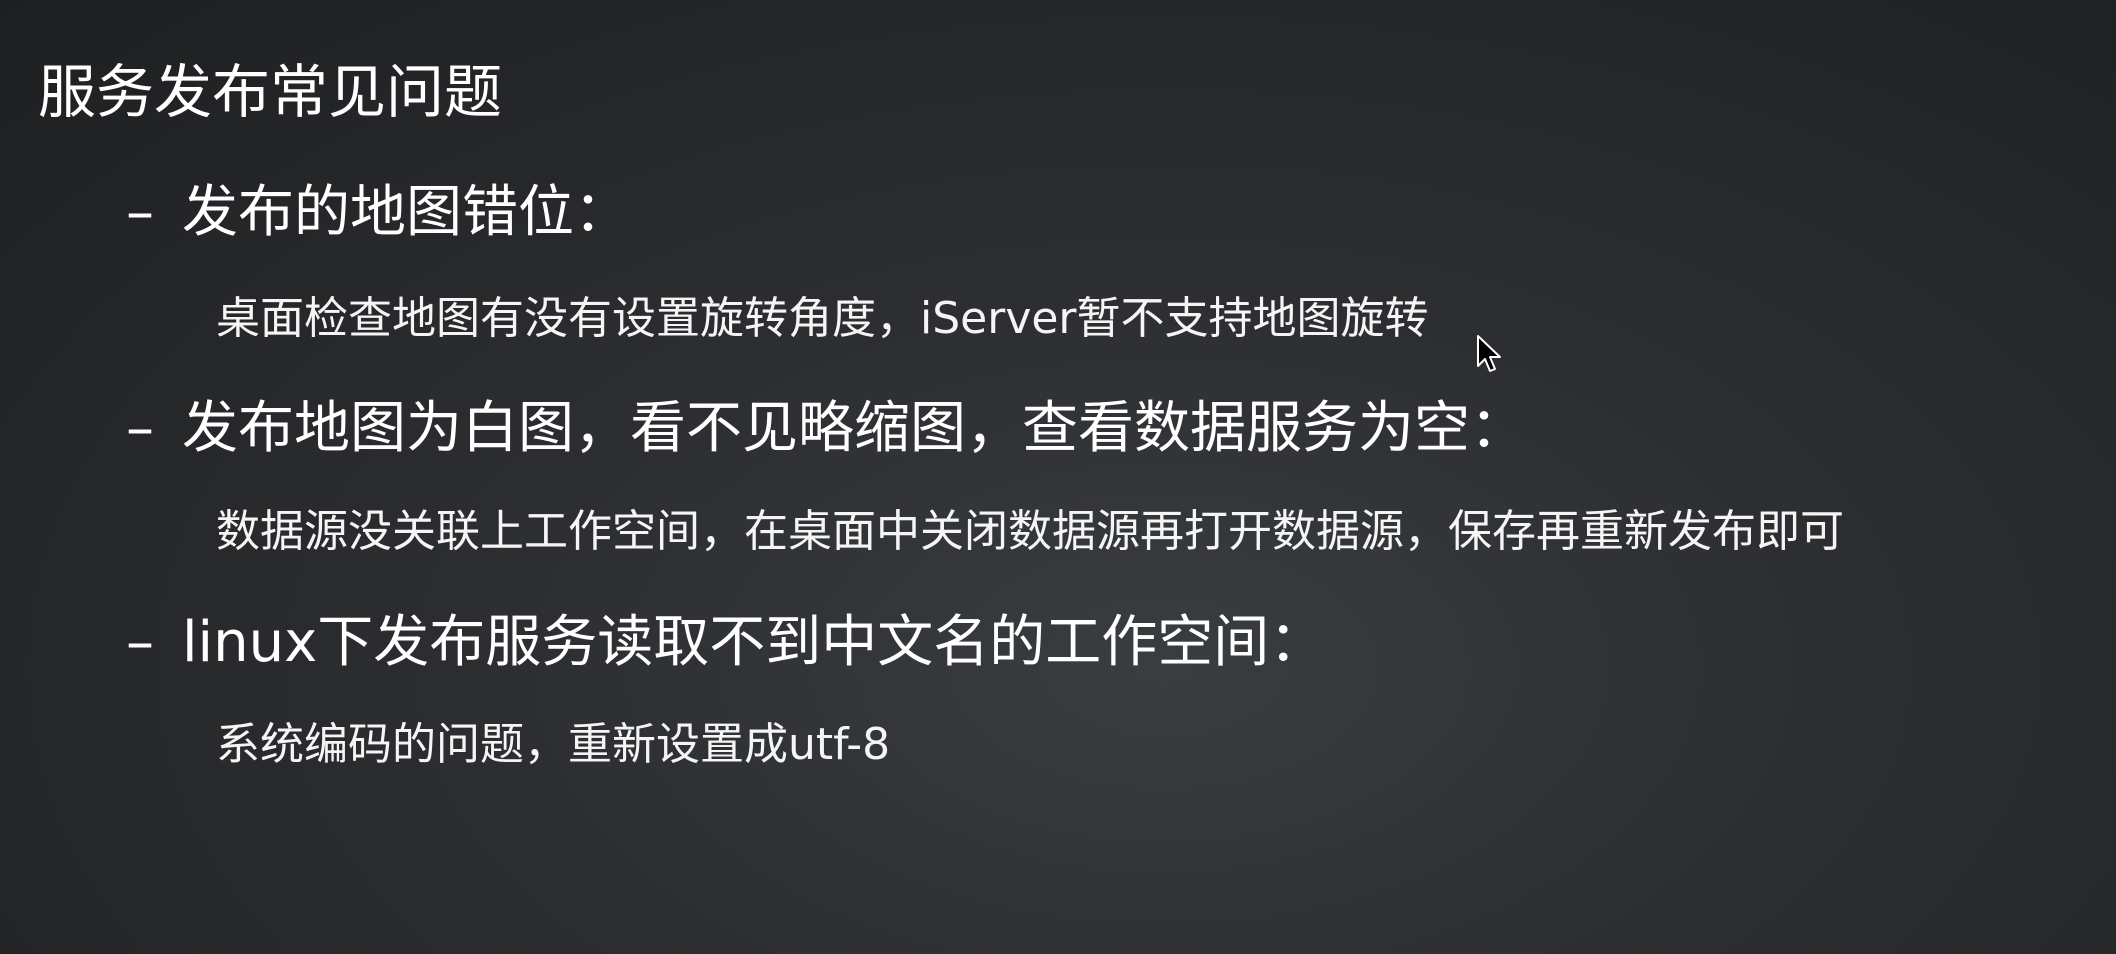  What do you see at coordinates (822, 318) in the screenshot?
I see `bullet-detail-1: 桌面检查地图有没有设置旋转角度，iServer暂不支持地图旋转` at bounding box center [822, 318].